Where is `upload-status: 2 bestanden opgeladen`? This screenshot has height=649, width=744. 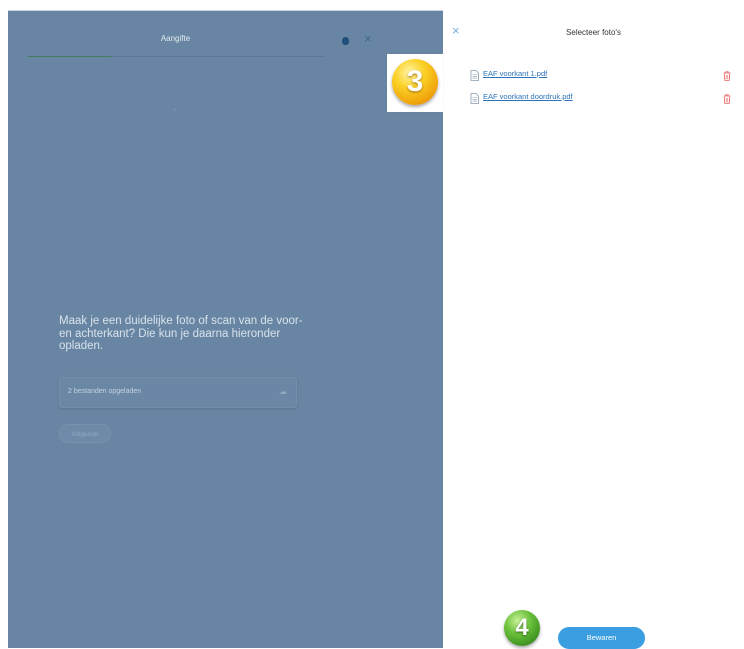 upload-status: 2 bestanden opgeladen is located at coordinates (105, 391).